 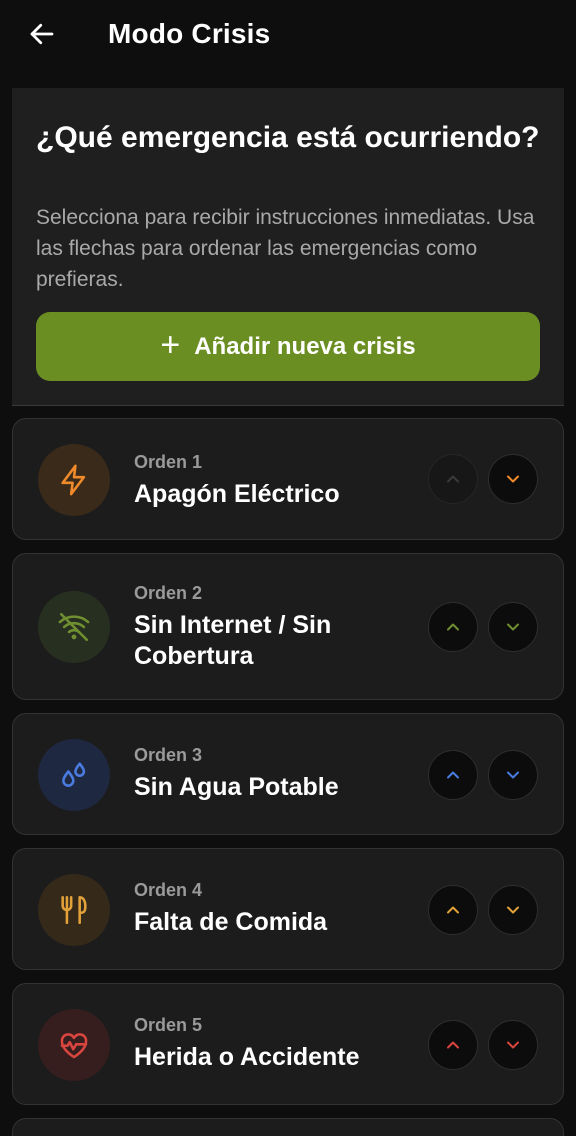 I want to click on back-button, so click(x=42, y=34).